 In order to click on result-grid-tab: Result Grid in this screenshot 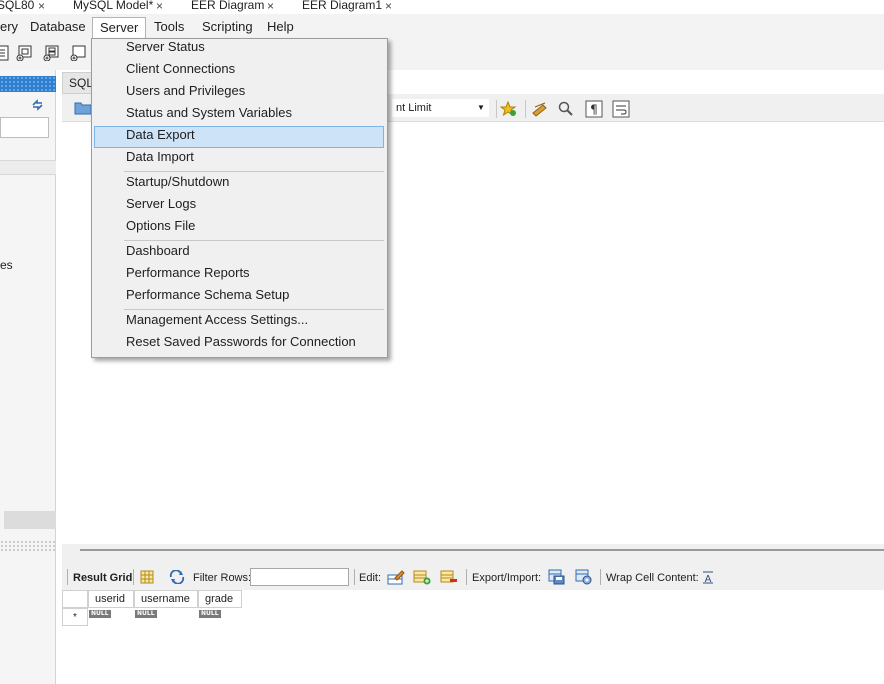, I will do `click(102, 578)`.